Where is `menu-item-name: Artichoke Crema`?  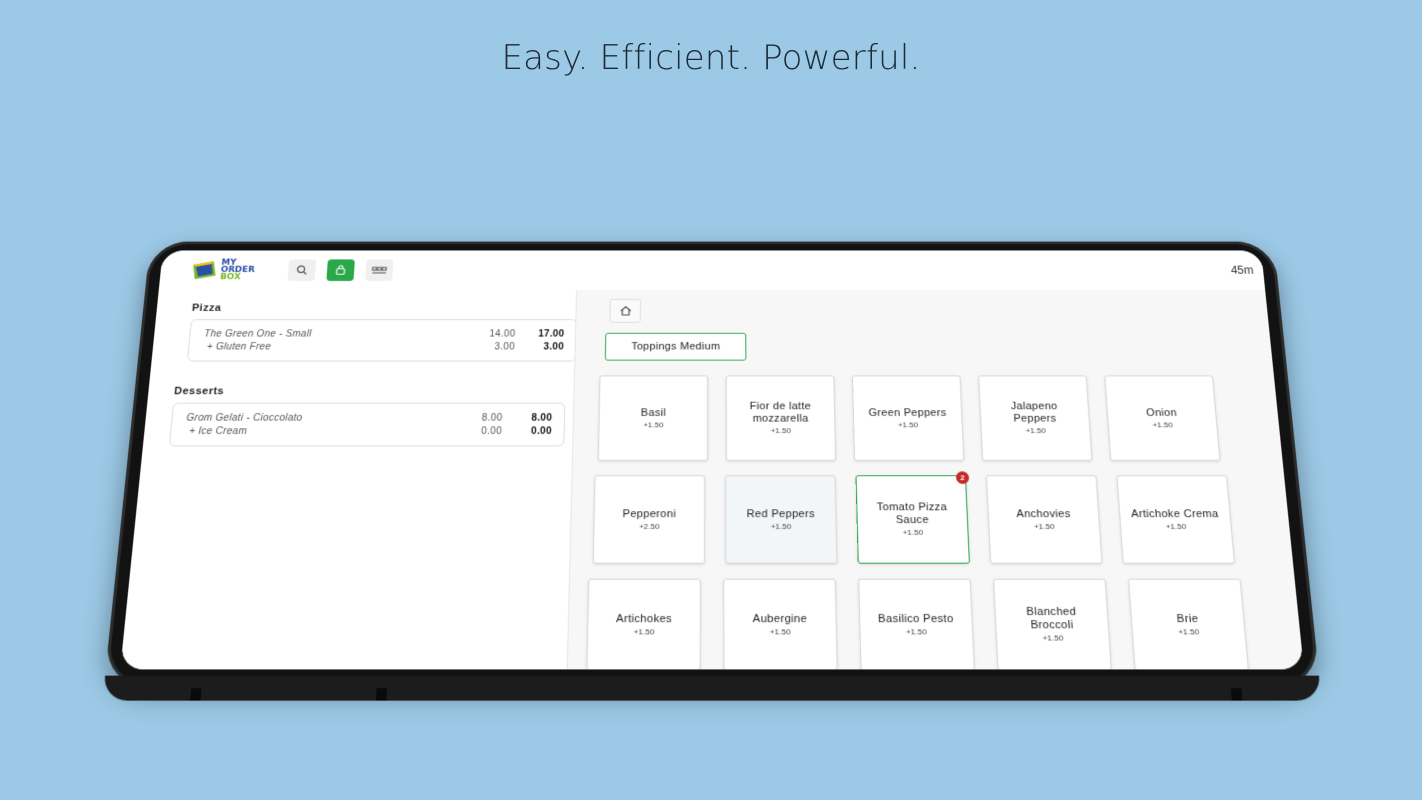
menu-item-name: Artichoke Crema is located at coordinates (1175, 513).